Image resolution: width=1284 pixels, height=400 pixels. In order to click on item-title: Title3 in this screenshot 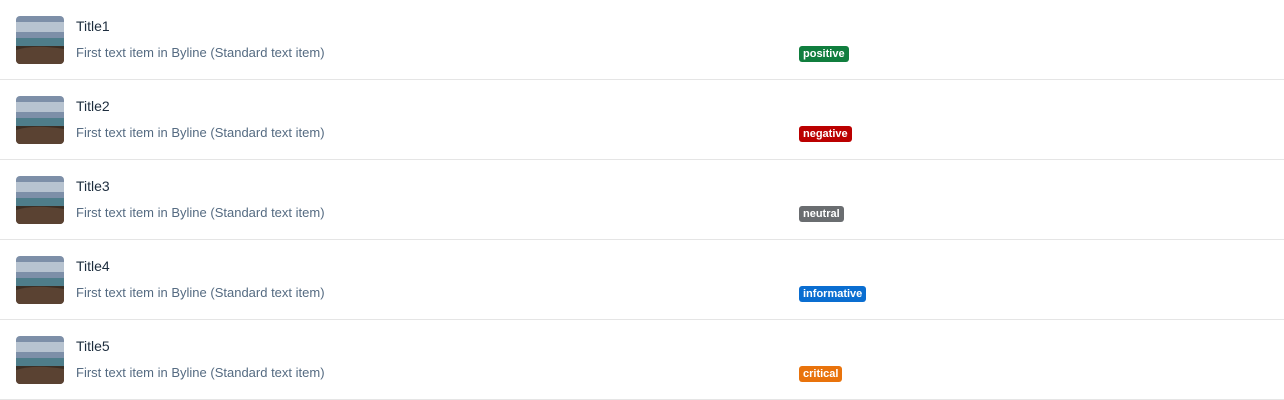, I will do `click(93, 186)`.